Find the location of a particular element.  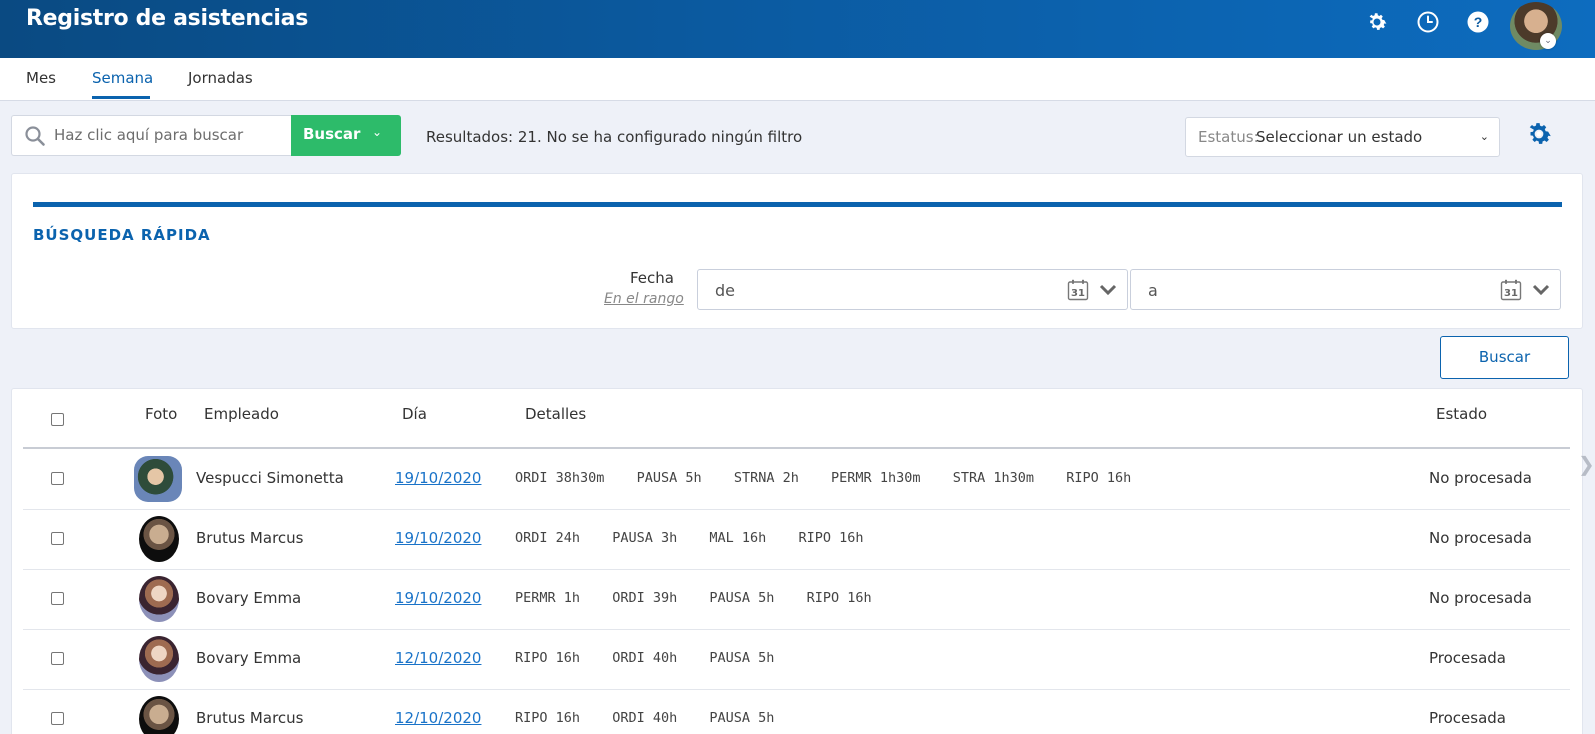

date-label: Fecha is located at coordinates (652, 278).